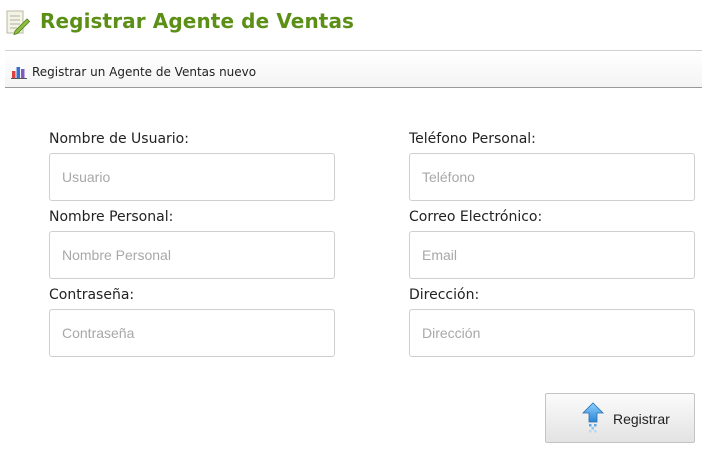 The height and width of the screenshot is (471, 702). What do you see at coordinates (444, 295) in the screenshot?
I see `address-label: Dirección:` at bounding box center [444, 295].